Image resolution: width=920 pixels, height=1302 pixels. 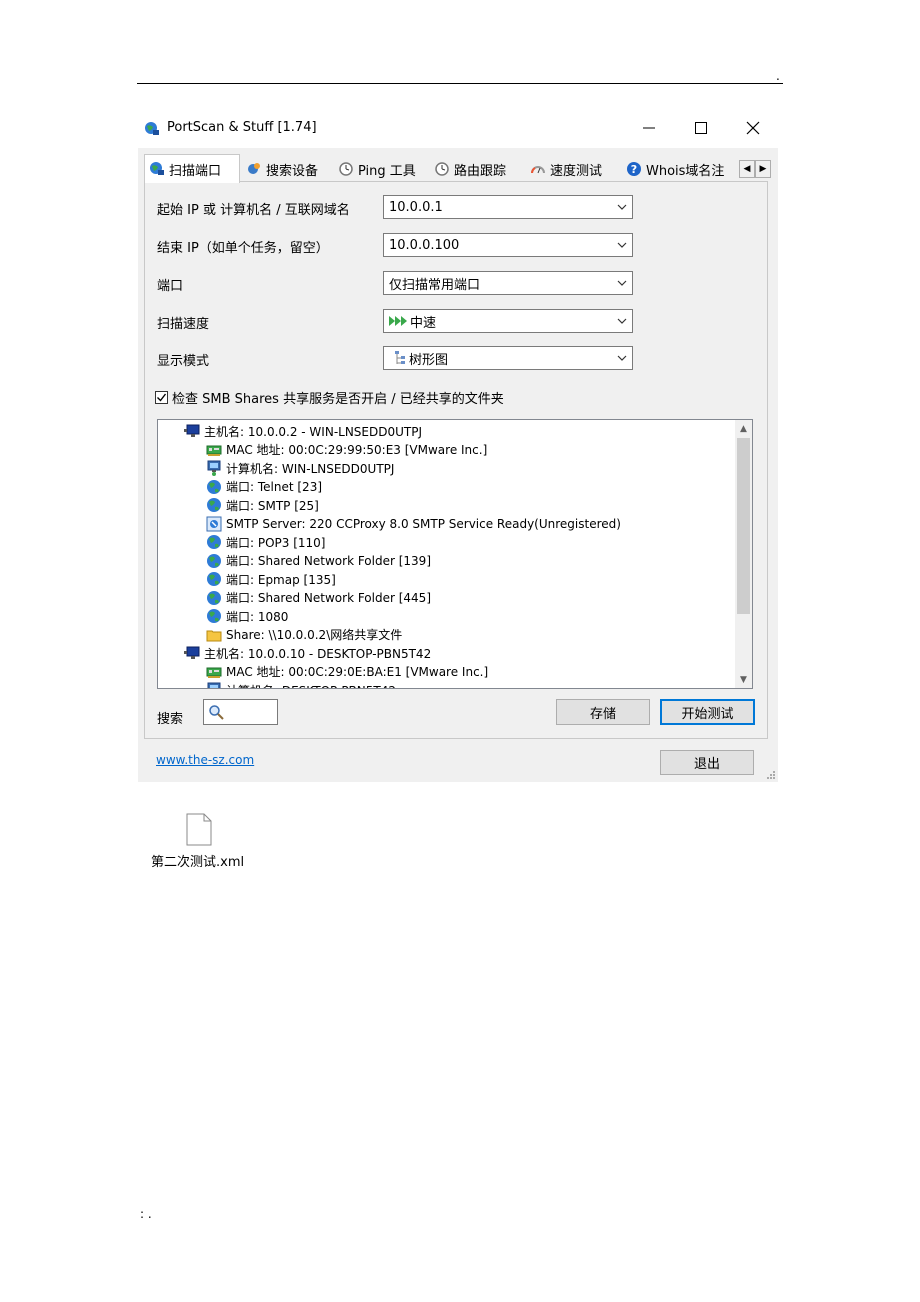 I want to click on tree-item: 端口: Shared Network Folder [139], so click(x=318, y=561).